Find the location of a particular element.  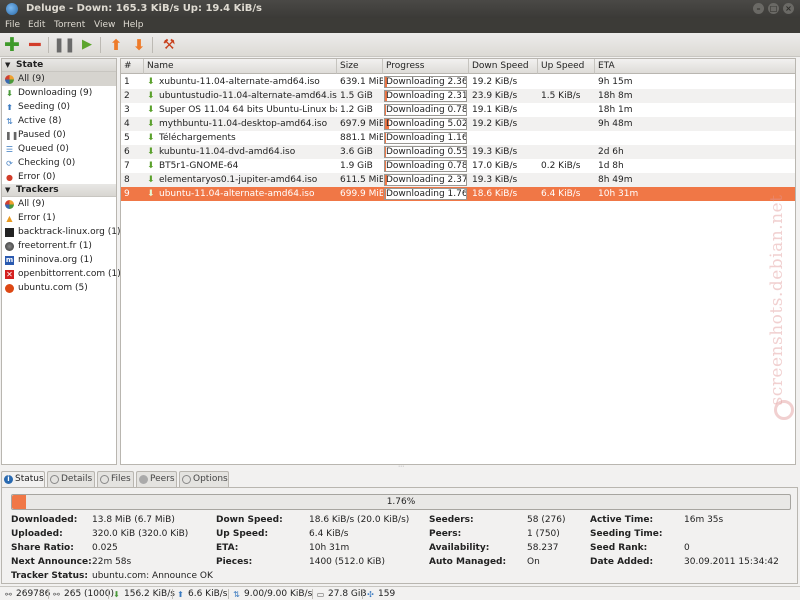

filter-state-checking: ⟳ Checking (0) is located at coordinates (59, 163).